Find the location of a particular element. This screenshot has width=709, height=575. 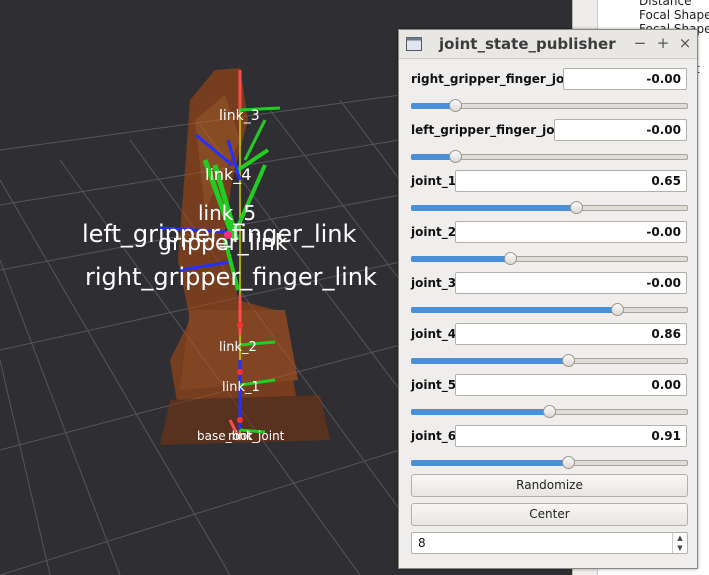

joint-value-field: 0.91 is located at coordinates (571, 436).